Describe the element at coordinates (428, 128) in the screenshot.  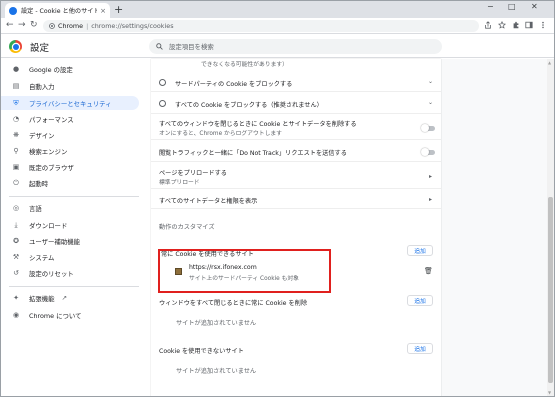
I see `clear-on-close-toggle` at that location.